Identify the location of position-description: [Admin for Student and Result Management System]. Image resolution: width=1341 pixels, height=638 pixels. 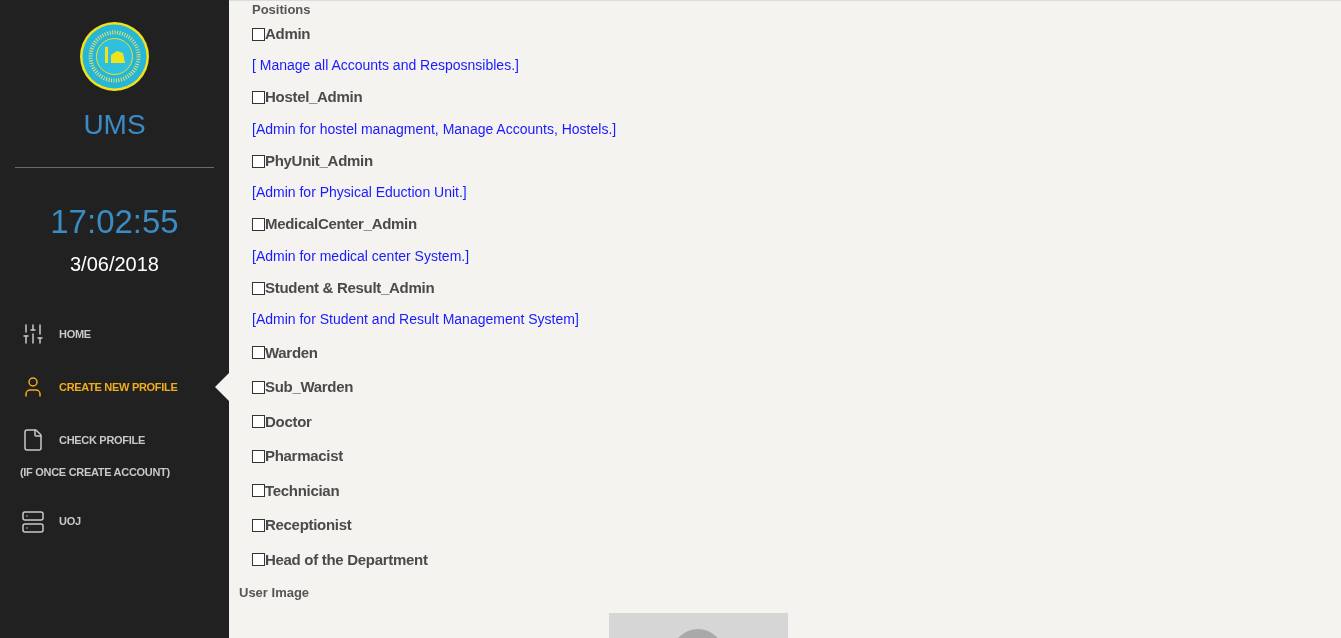
(416, 320).